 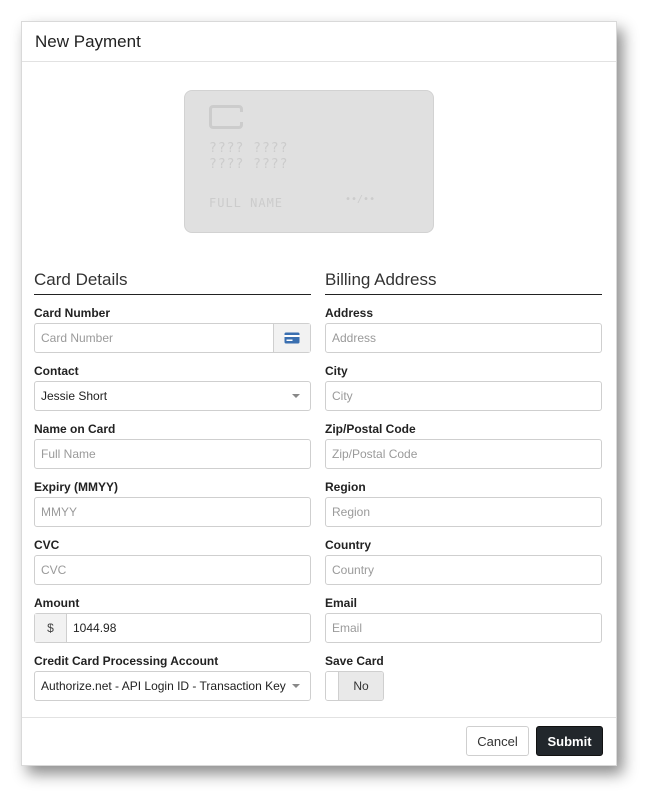 What do you see at coordinates (76, 487) in the screenshot?
I see `expiry-label: Expiry (MMYY)` at bounding box center [76, 487].